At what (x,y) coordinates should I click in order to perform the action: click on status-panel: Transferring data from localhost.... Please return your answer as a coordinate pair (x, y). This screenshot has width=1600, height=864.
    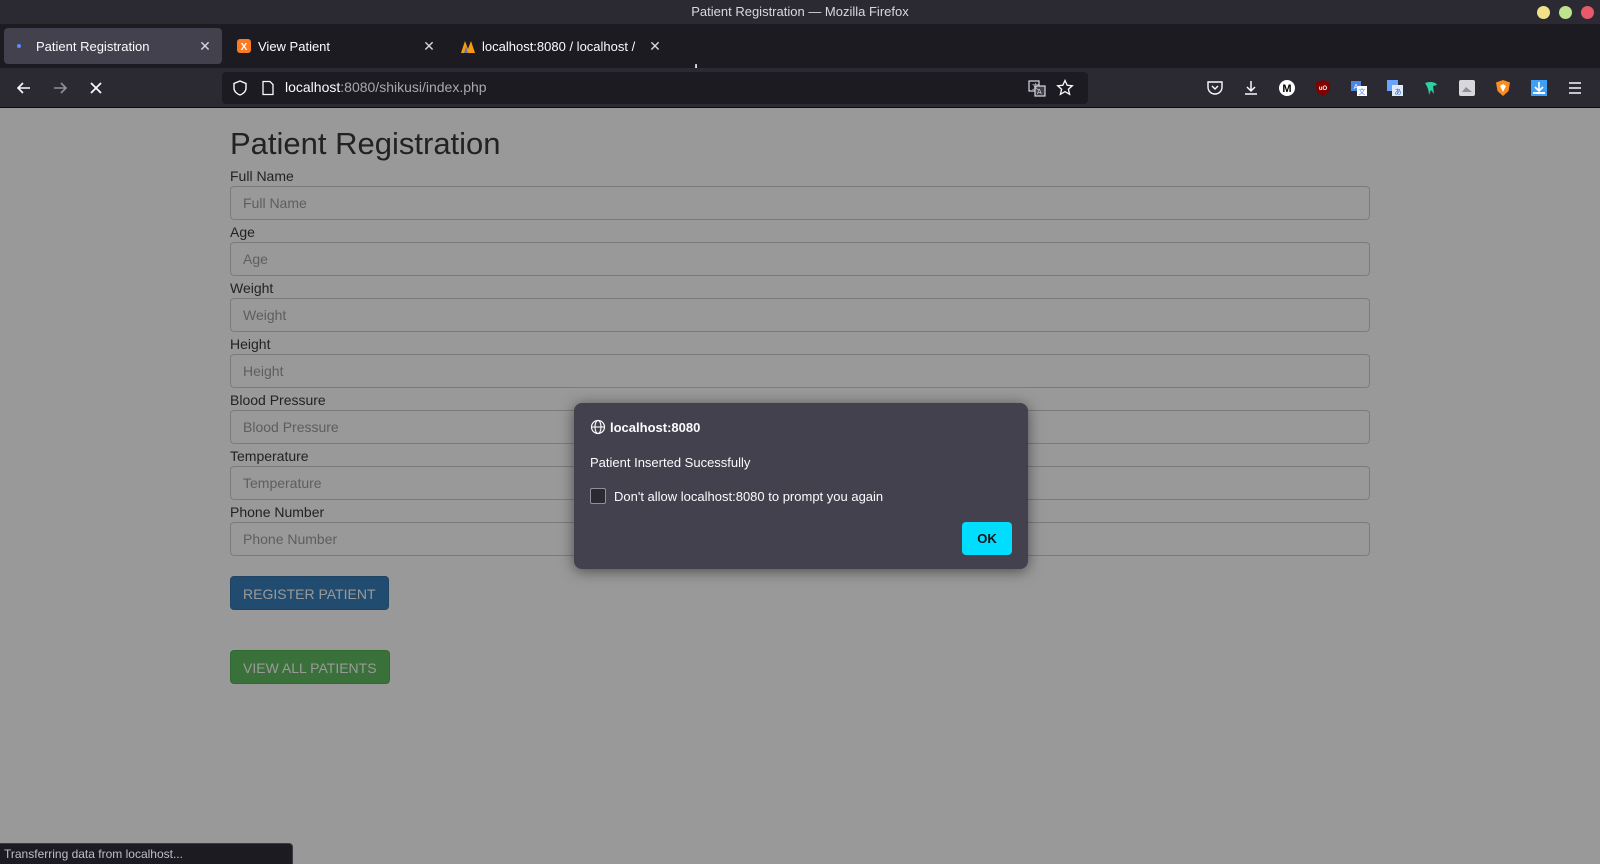
    Looking at the image, I should click on (146, 853).